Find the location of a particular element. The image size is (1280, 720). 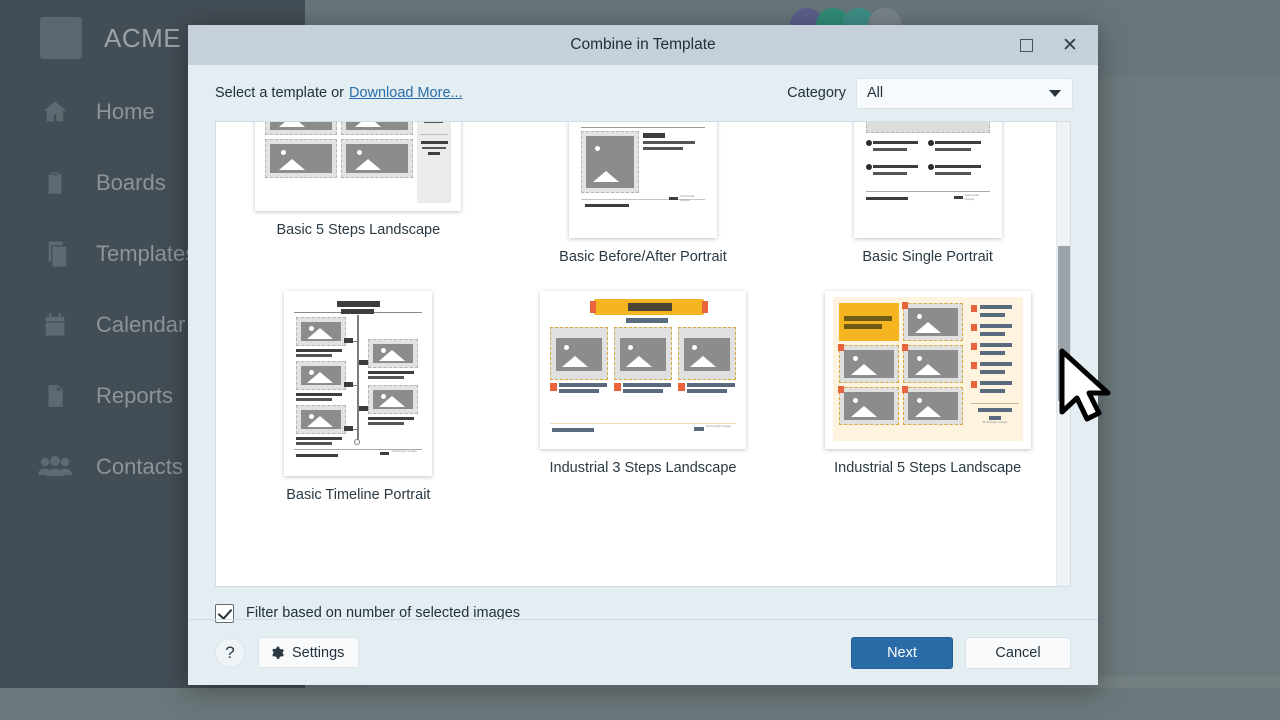

template-thumbnail-basic-before-after-portrait: Technically Google is located at coordinates (642, 180).